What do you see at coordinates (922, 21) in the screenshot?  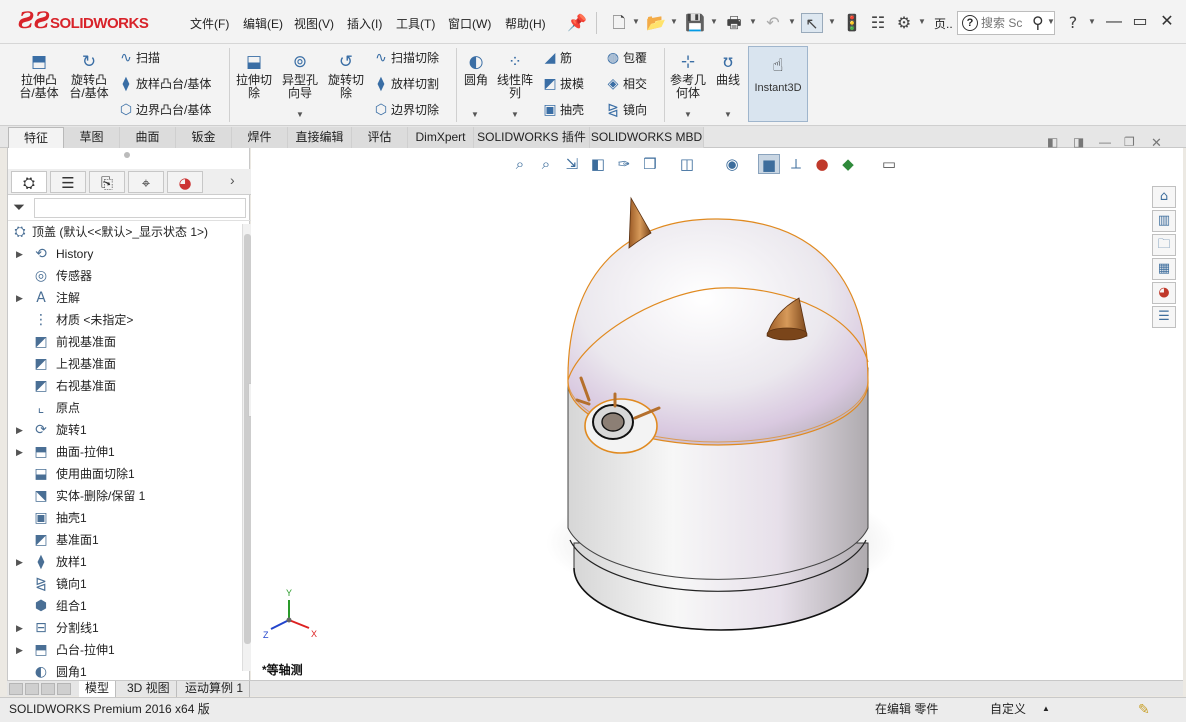 I see `options-dropdown-icon: ▼` at bounding box center [922, 21].